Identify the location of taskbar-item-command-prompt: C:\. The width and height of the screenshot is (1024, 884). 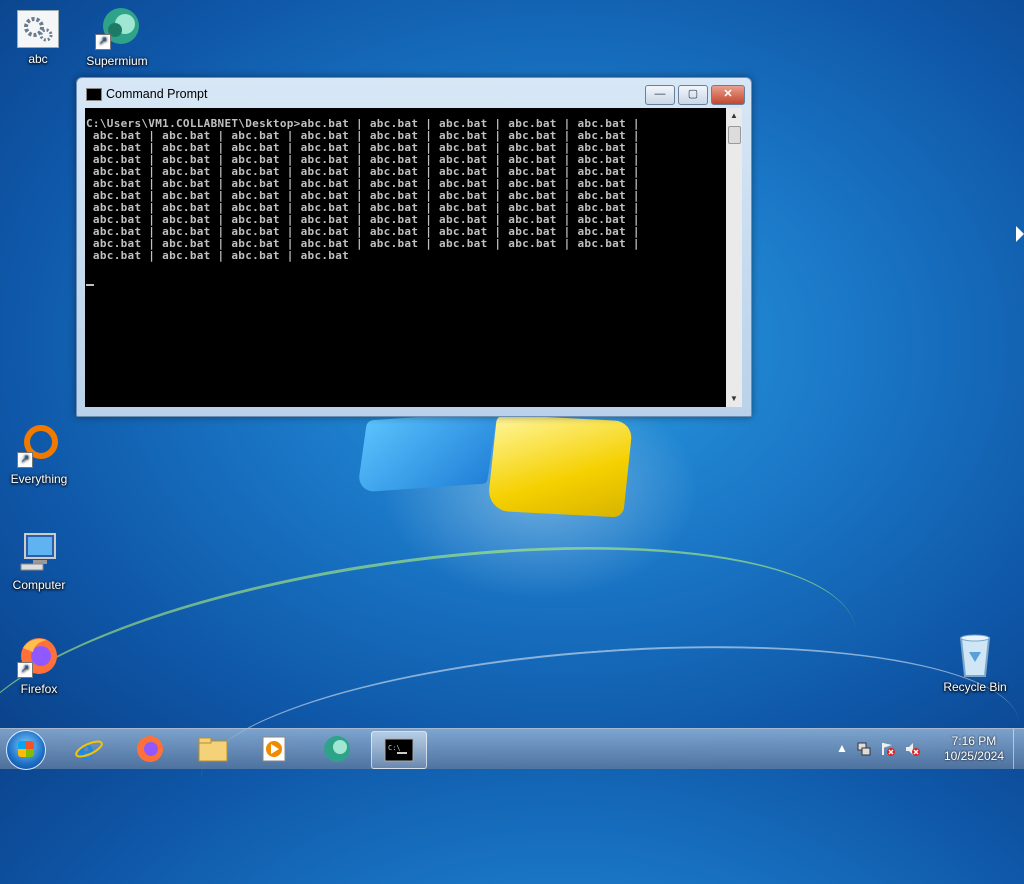
(399, 750).